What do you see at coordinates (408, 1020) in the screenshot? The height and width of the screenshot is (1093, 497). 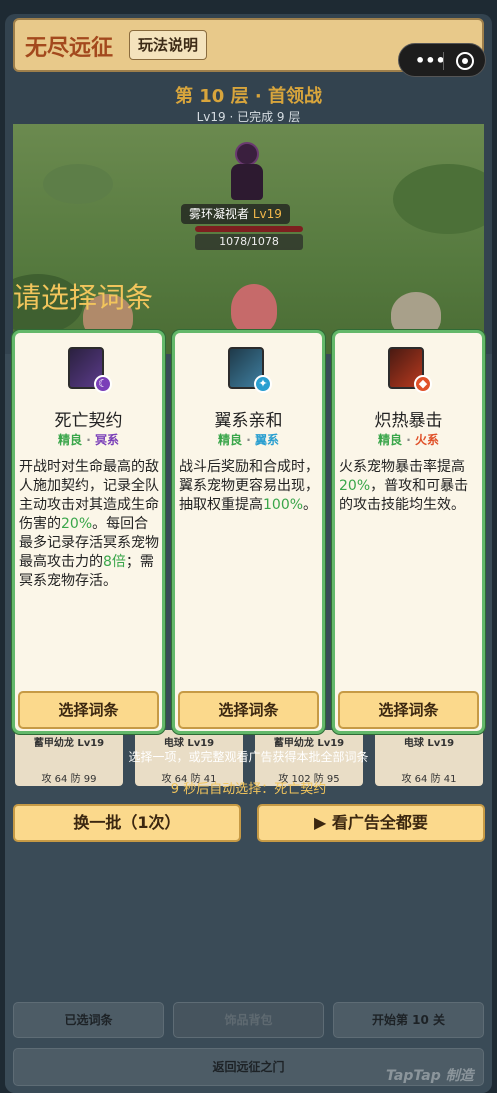 I see `start-floor-button: 开始第 10 关` at bounding box center [408, 1020].